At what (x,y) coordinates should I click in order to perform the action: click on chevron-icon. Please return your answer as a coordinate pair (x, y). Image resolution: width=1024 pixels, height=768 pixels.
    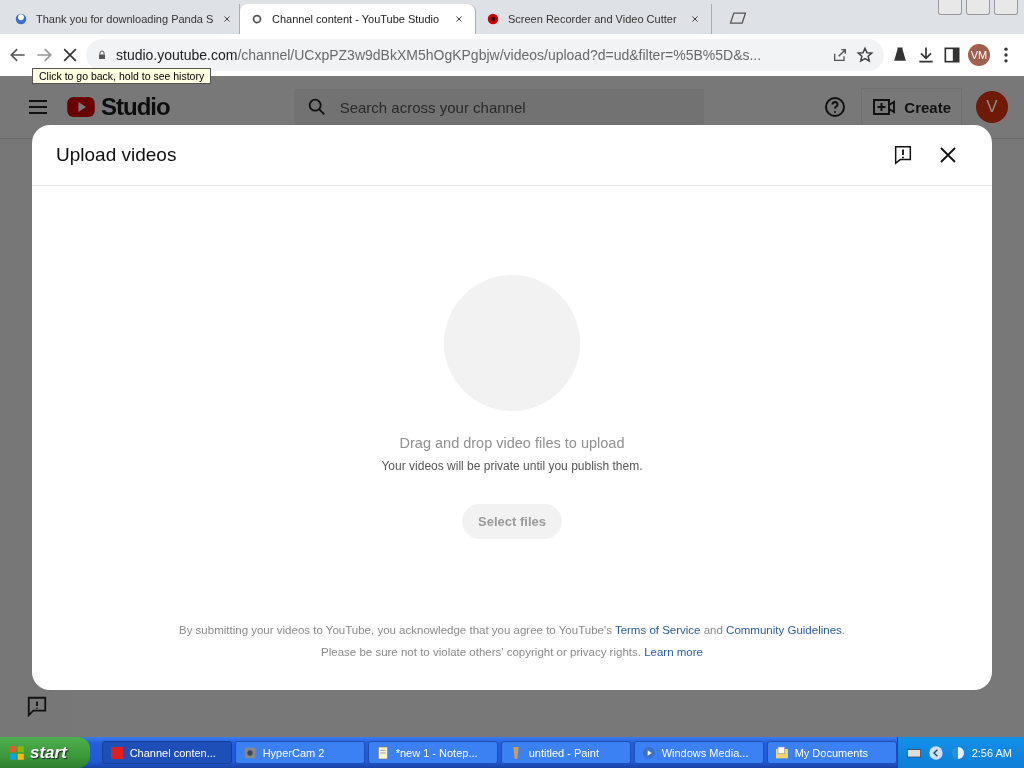
    Looking at the image, I should click on (935, 752).